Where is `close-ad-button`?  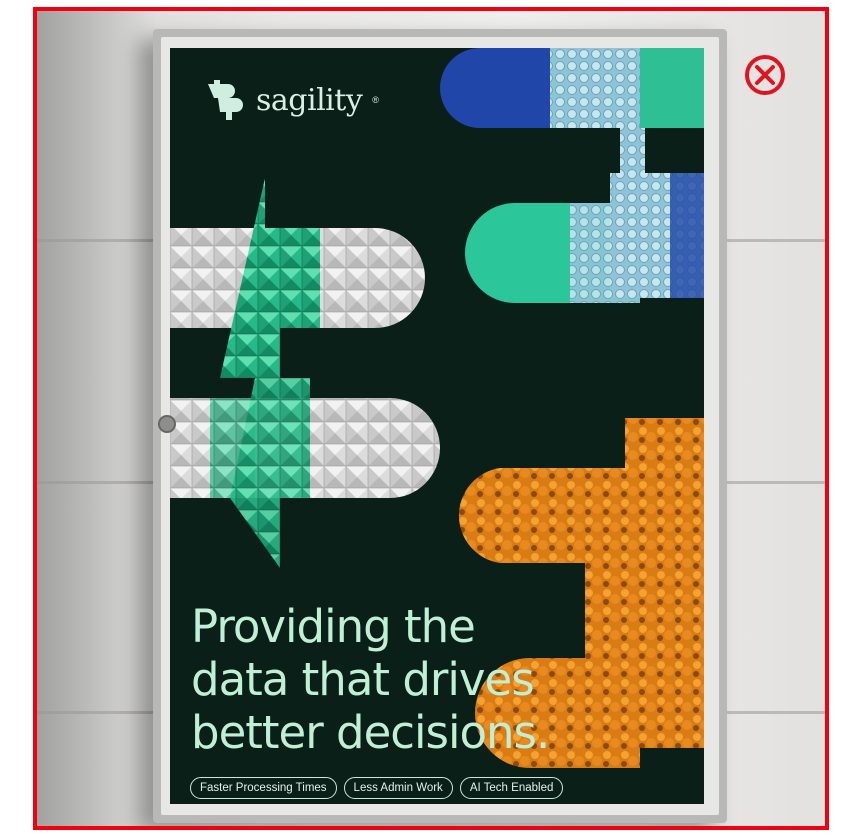 close-ad-button is located at coordinates (765, 75).